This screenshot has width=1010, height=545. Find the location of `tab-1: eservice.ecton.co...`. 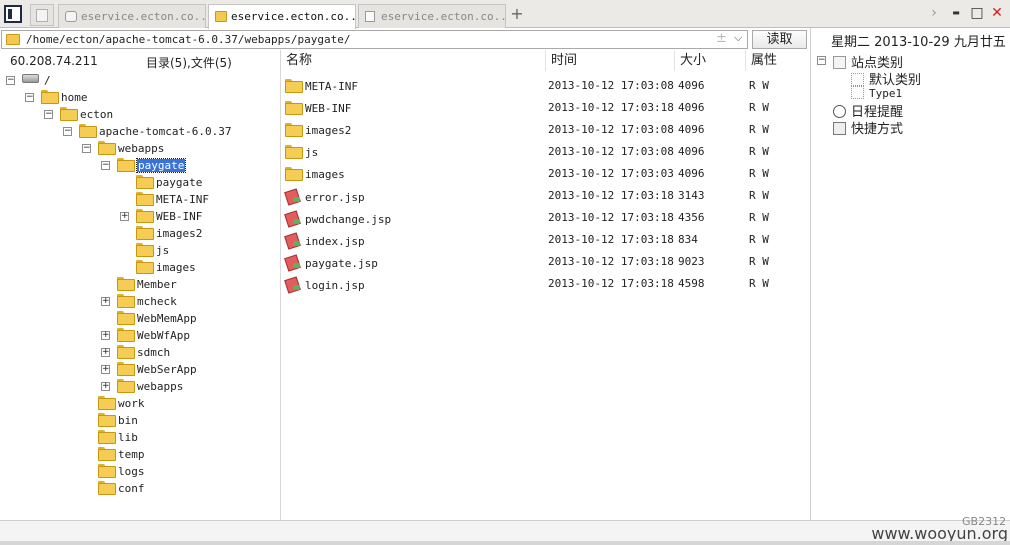

tab-1: eservice.ecton.co... is located at coordinates (132, 16).